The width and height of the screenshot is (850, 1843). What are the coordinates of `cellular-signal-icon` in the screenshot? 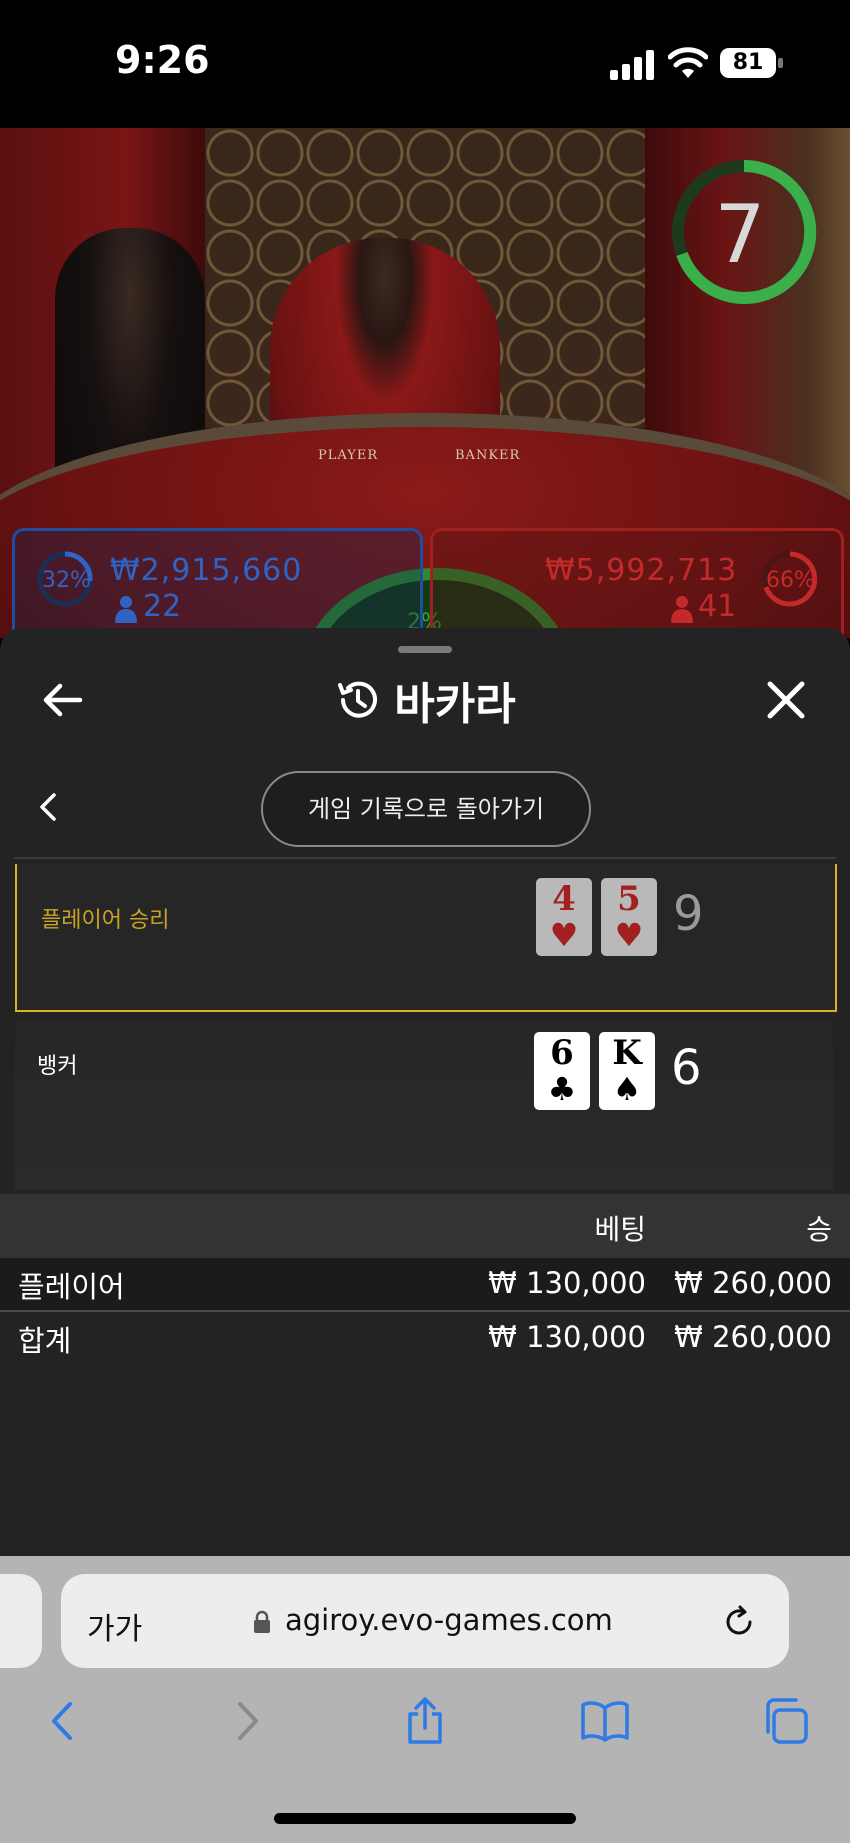 It's located at (633, 65).